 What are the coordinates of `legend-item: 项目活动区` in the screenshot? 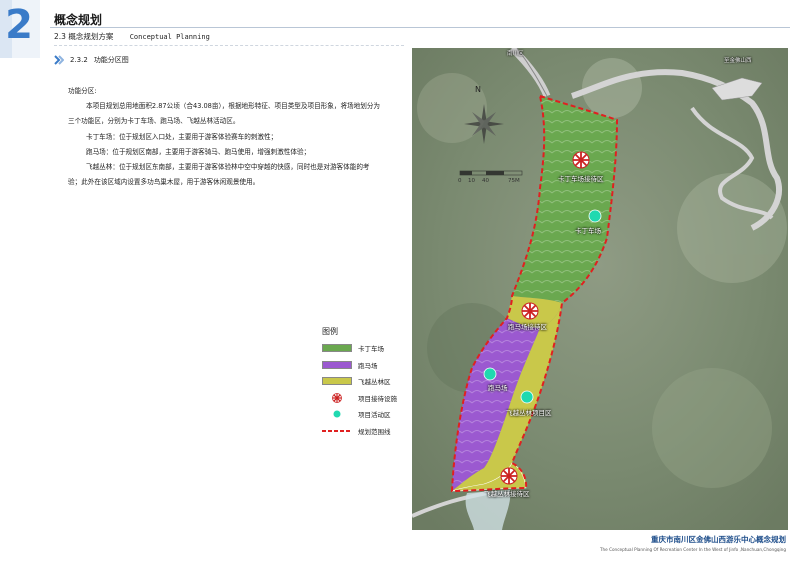 It's located at (372, 414).